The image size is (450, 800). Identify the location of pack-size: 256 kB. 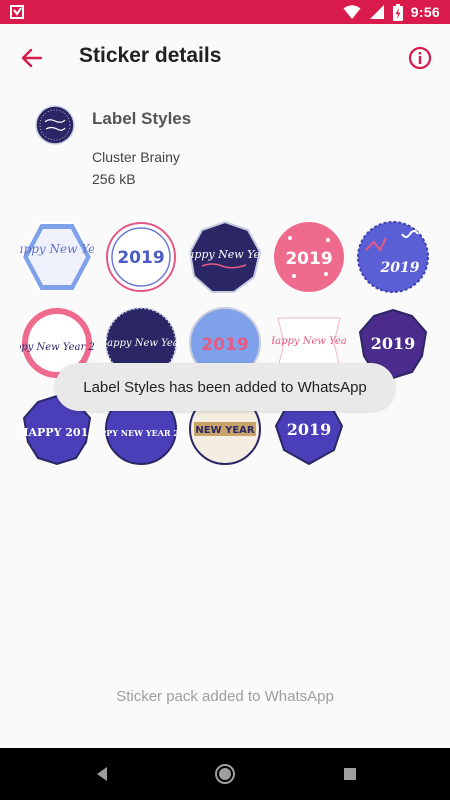
(114, 179).